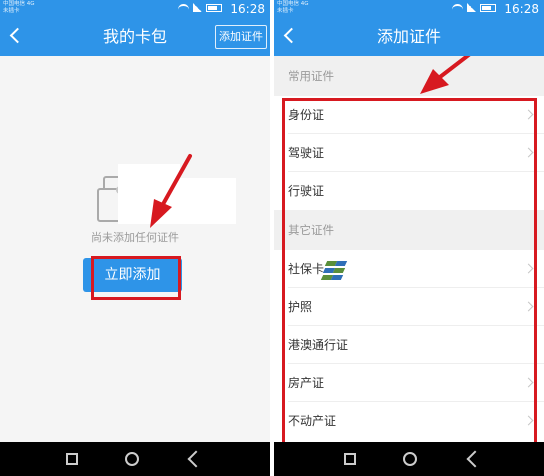 This screenshot has width=544, height=476. I want to click on list-item-label: 行驶证, so click(306, 191).